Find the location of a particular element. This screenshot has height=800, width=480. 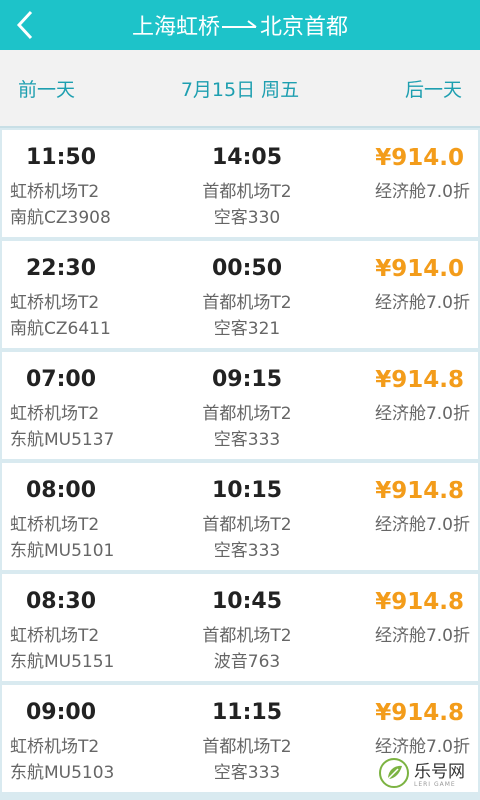

depart-time: 07:00 is located at coordinates (61, 379).